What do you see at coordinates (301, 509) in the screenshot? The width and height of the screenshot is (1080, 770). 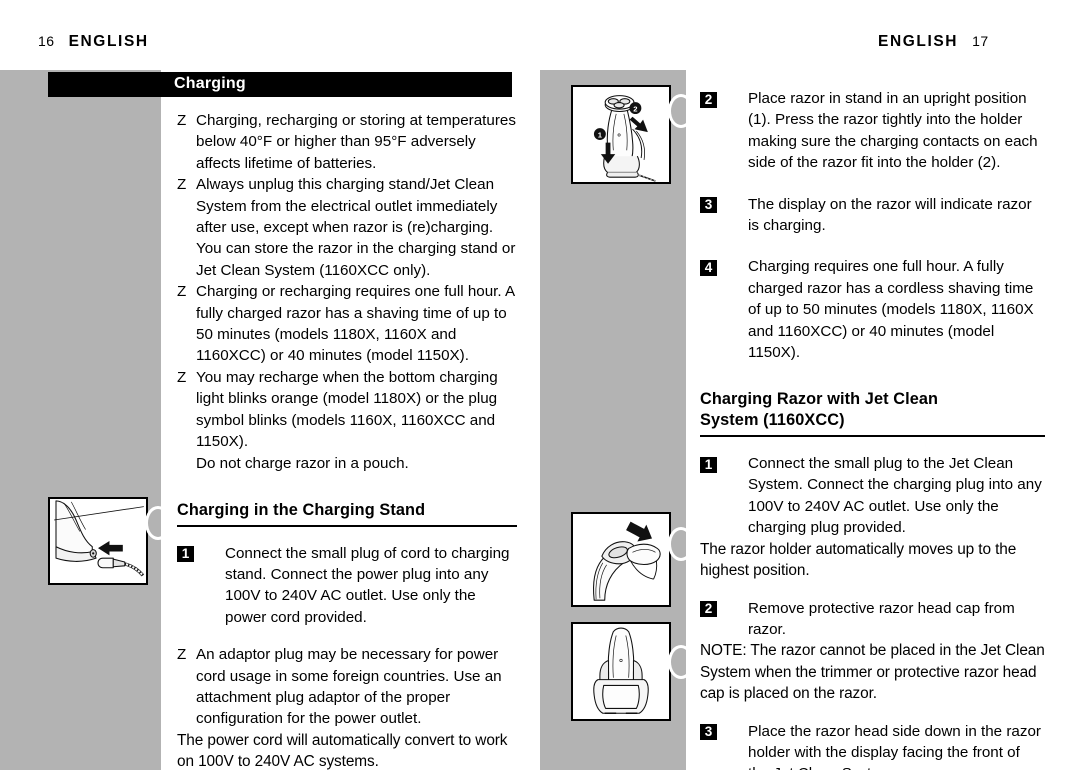 I see `section-heading-charging-stand: Charging in the Charging Stand` at bounding box center [301, 509].